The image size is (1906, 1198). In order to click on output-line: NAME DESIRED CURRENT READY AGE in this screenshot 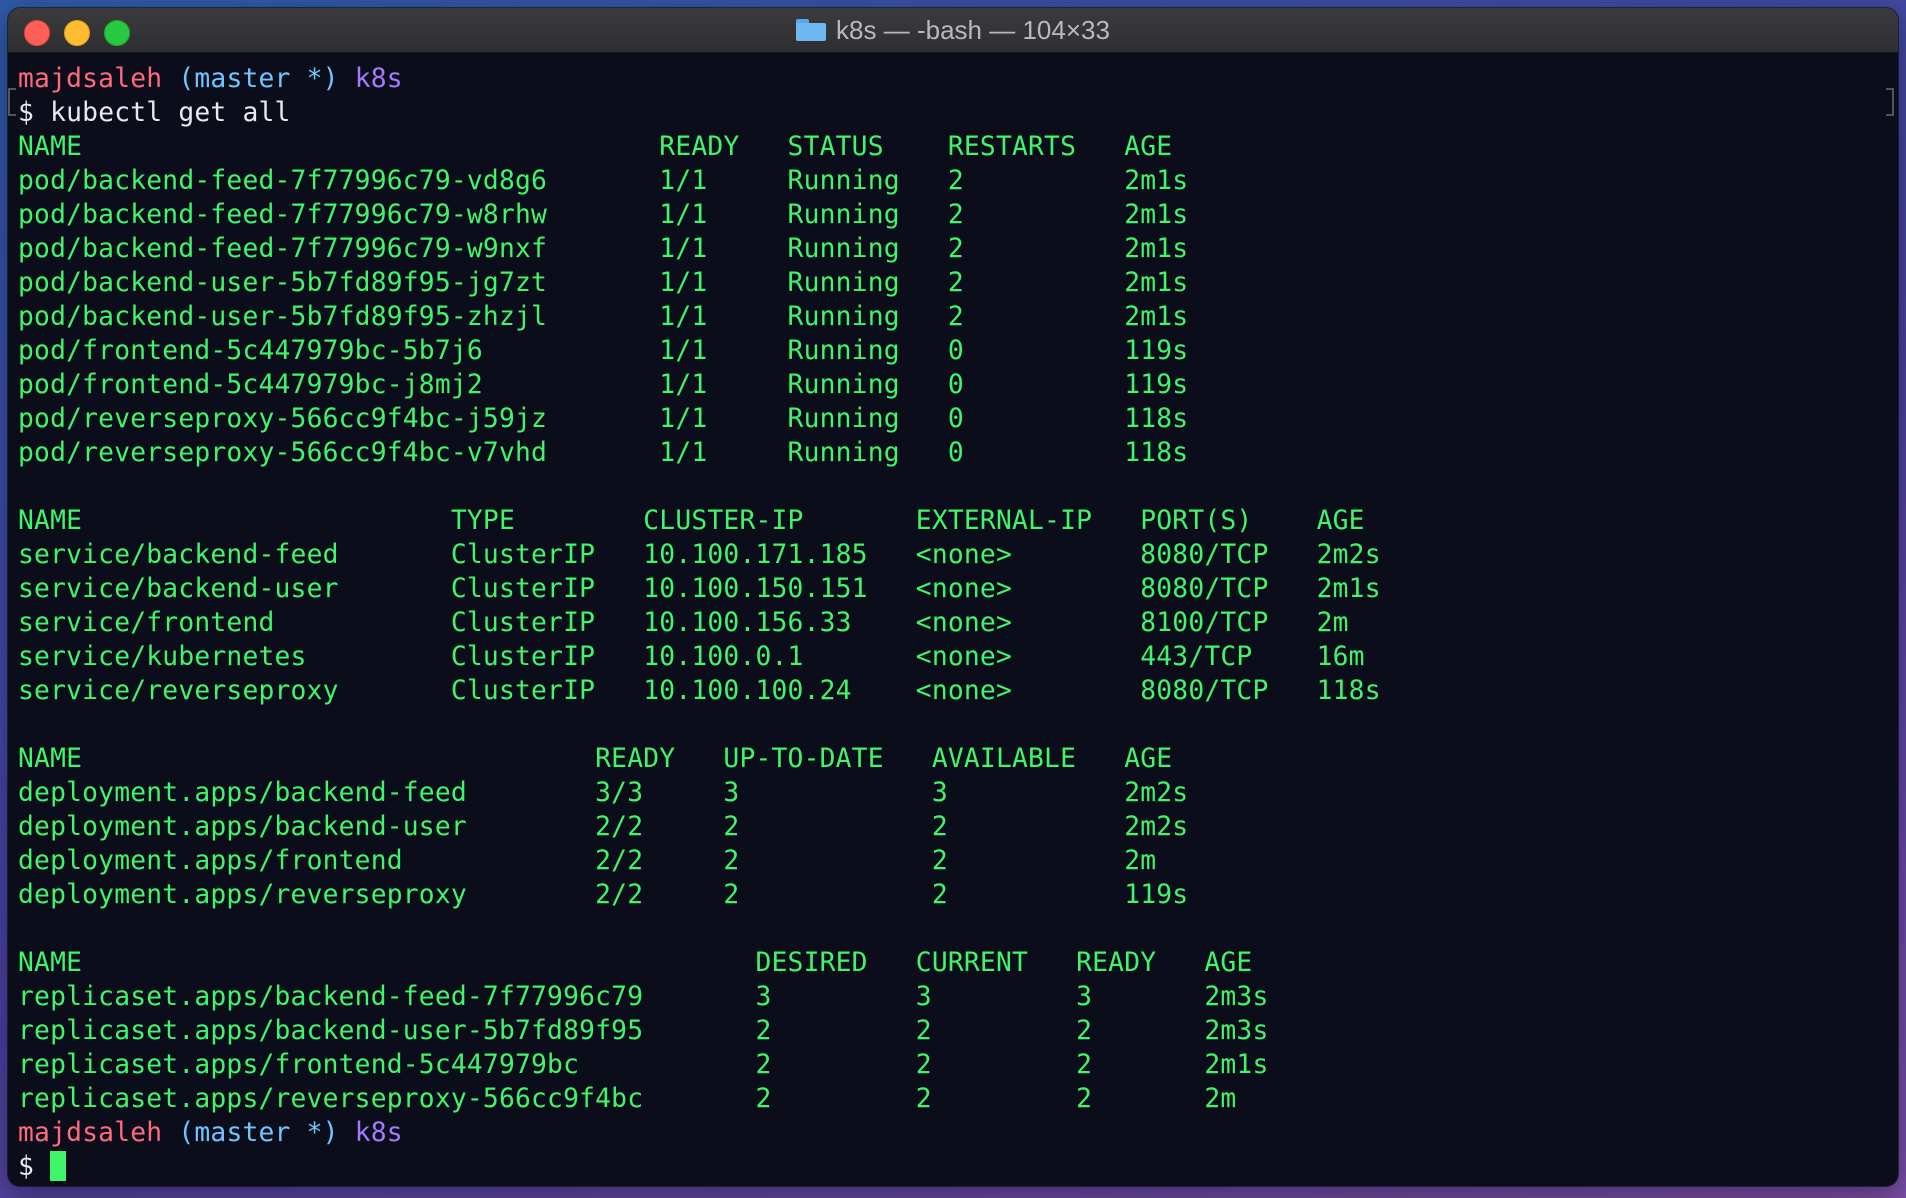, I will do `click(635, 963)`.